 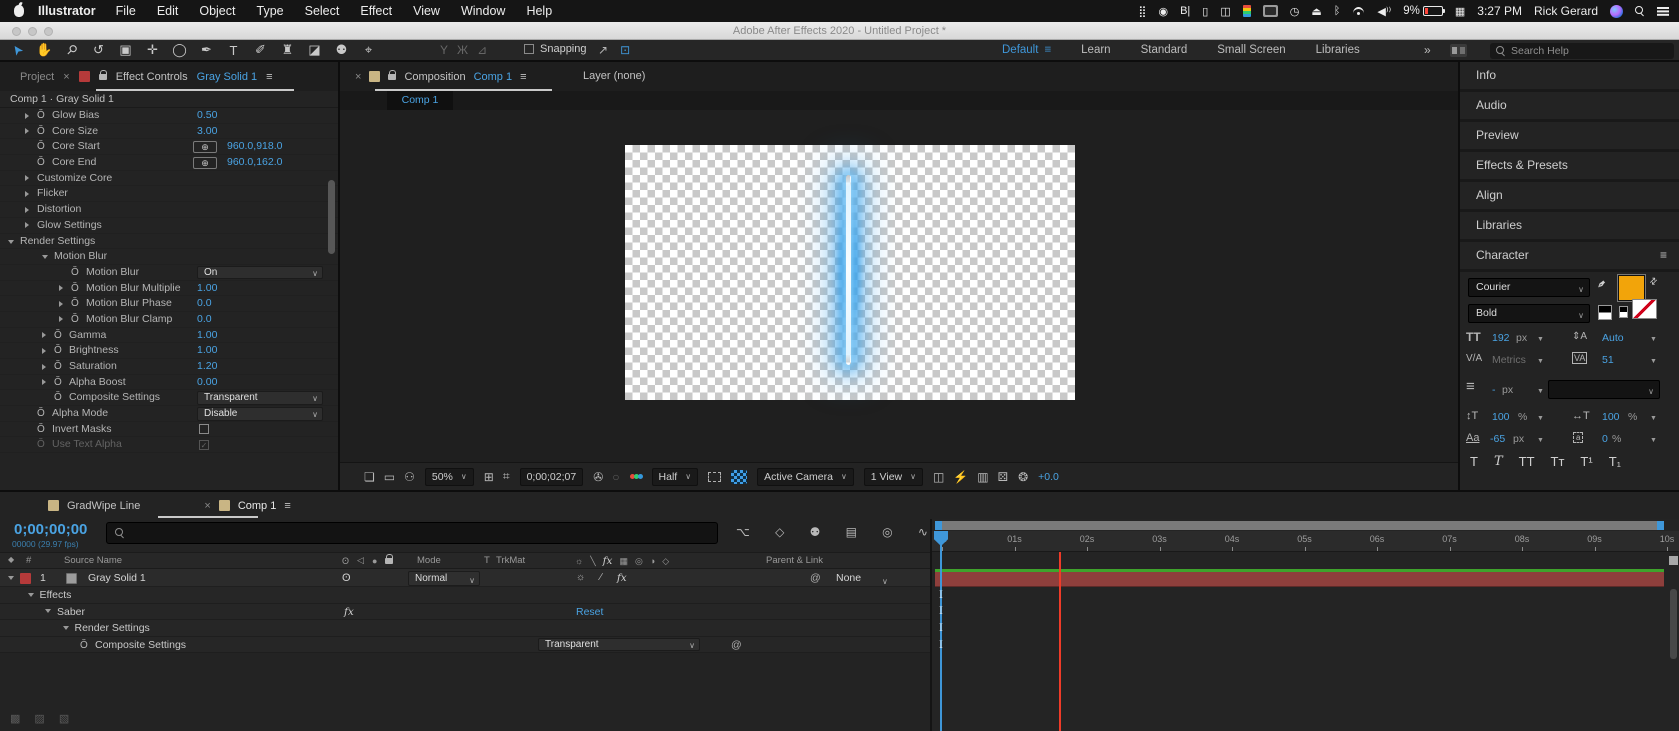 What do you see at coordinates (1499, 11) in the screenshot?
I see `menubar-clock: 3:27 PM` at bounding box center [1499, 11].